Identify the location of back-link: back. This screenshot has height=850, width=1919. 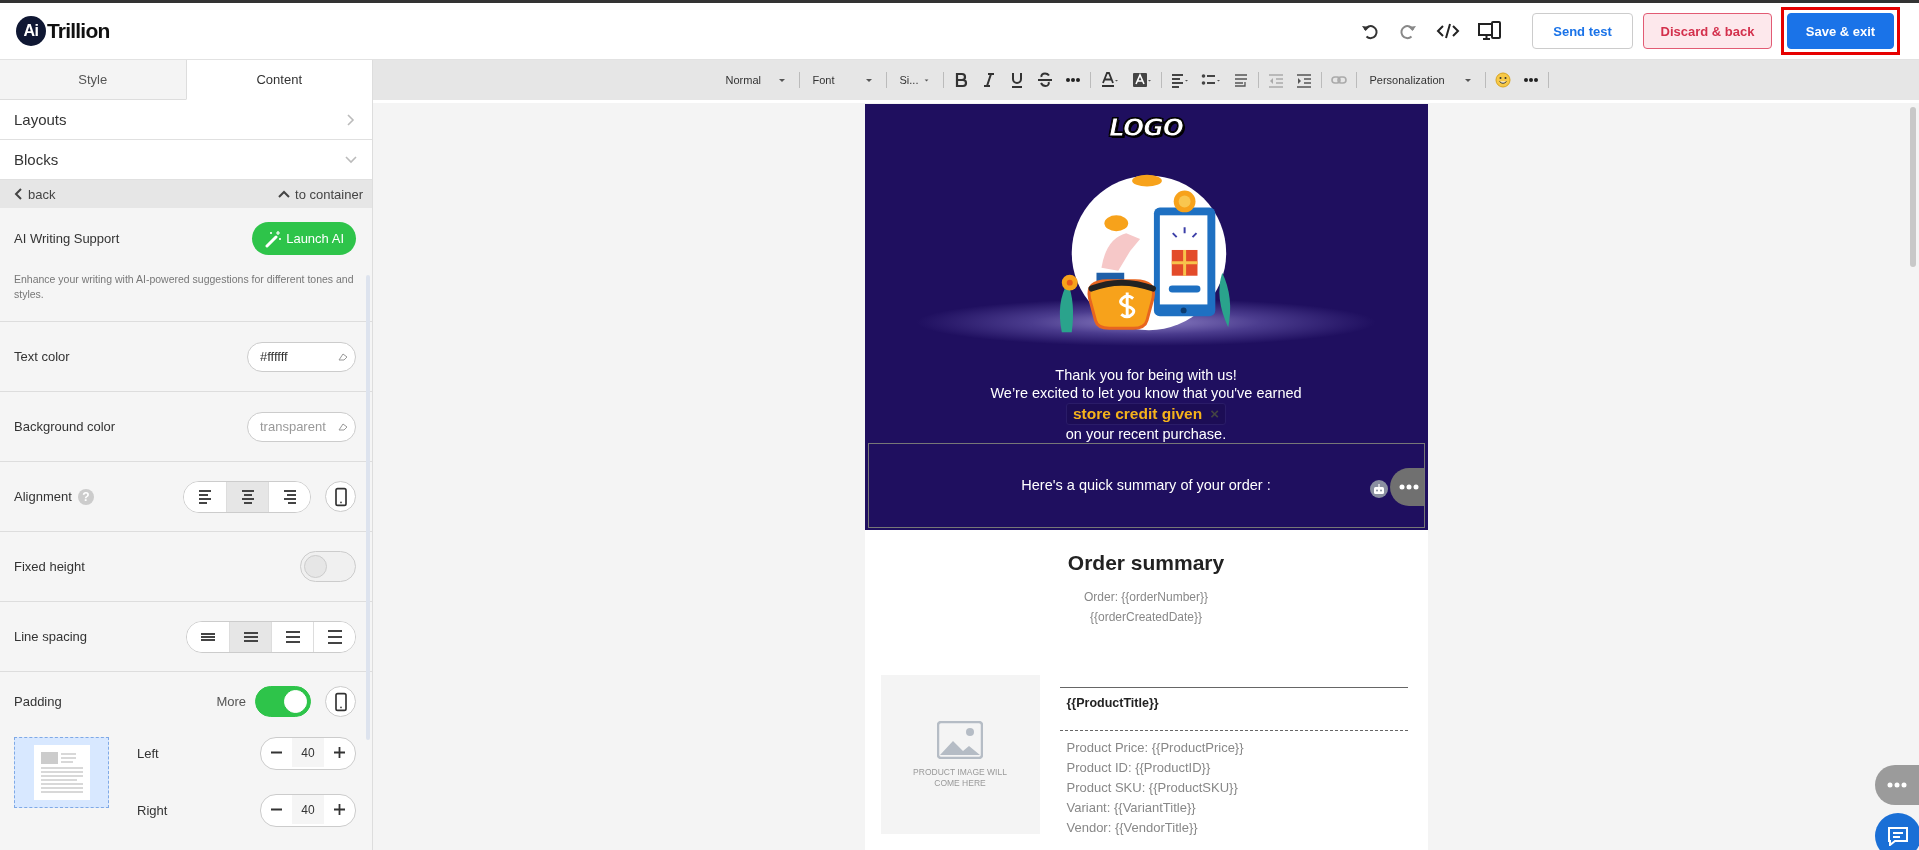
(35, 194).